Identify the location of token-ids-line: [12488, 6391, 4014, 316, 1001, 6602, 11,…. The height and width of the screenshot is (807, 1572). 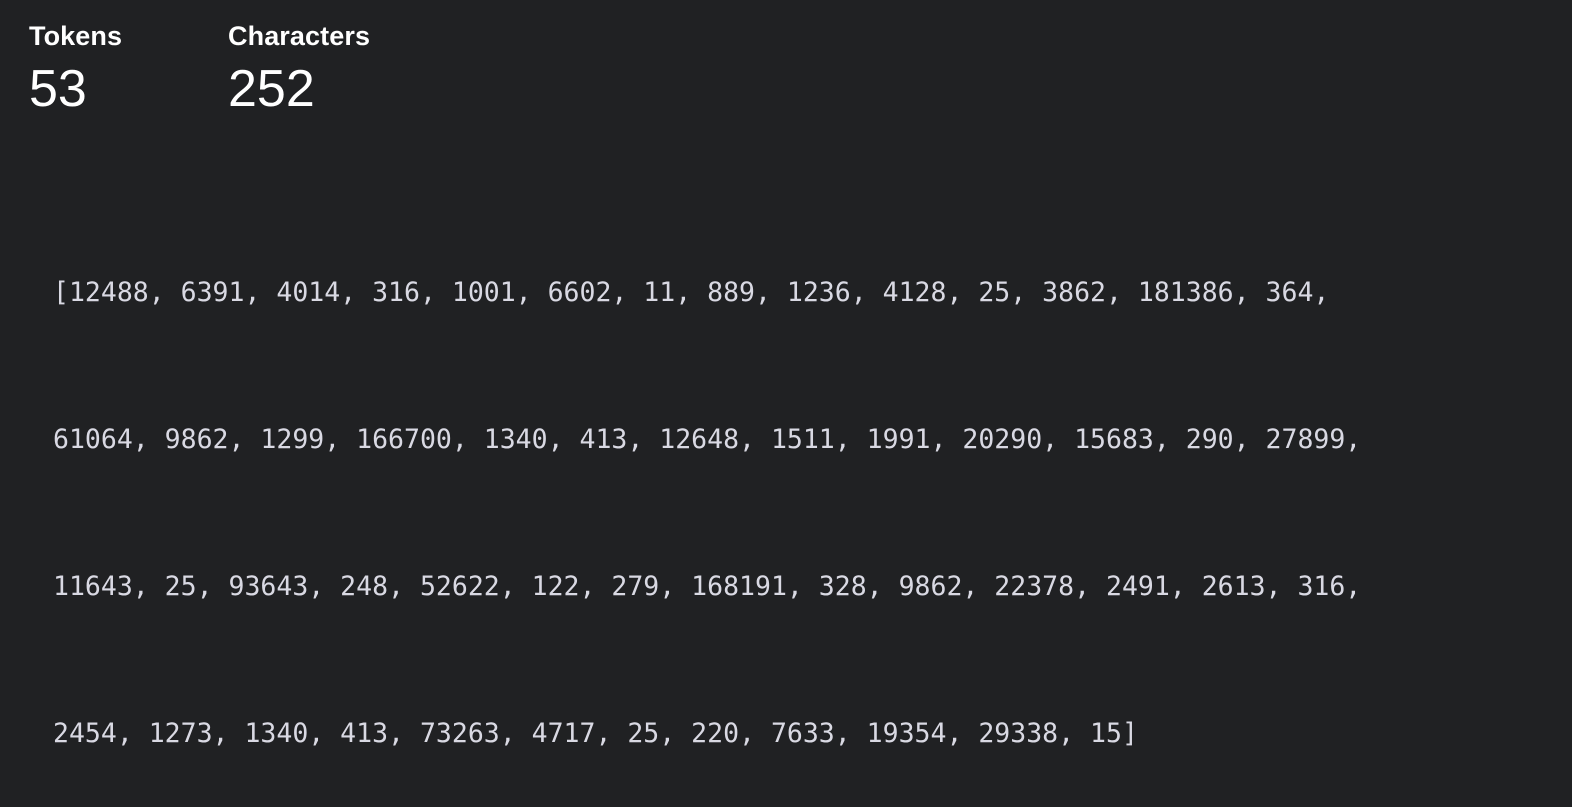
(691, 292).